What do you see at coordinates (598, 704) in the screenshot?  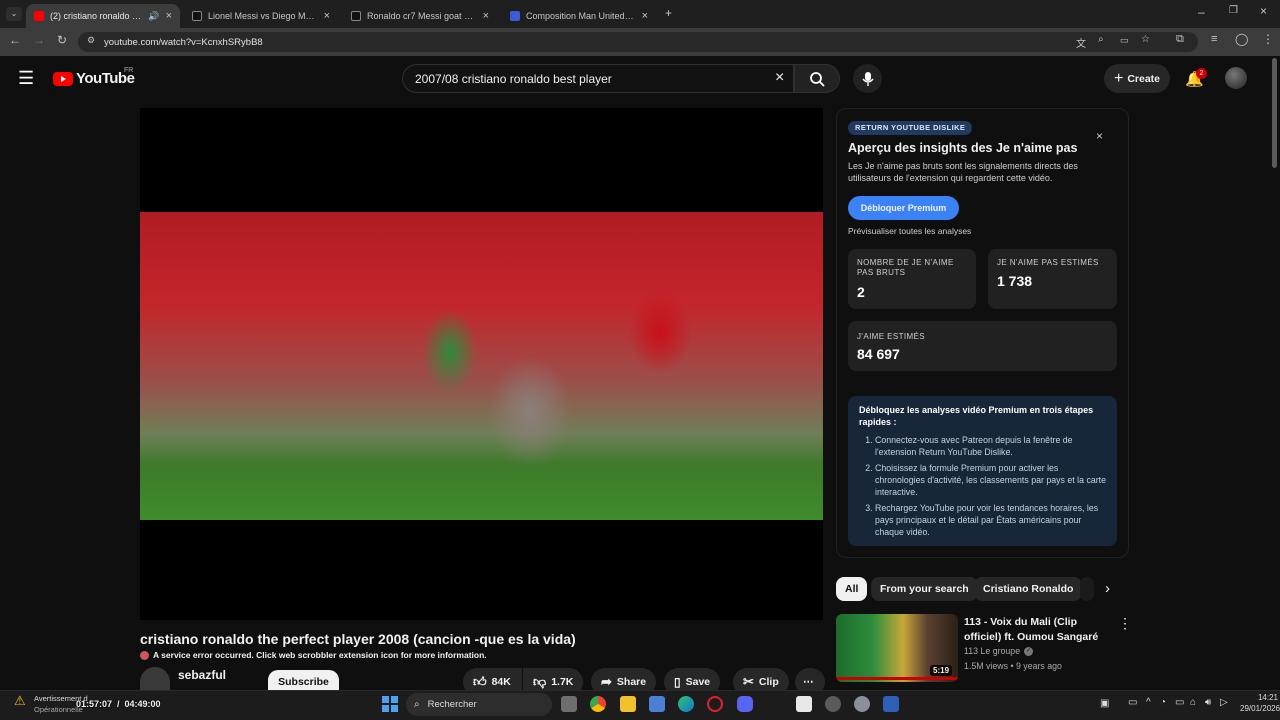 I see `chrome-icon` at bounding box center [598, 704].